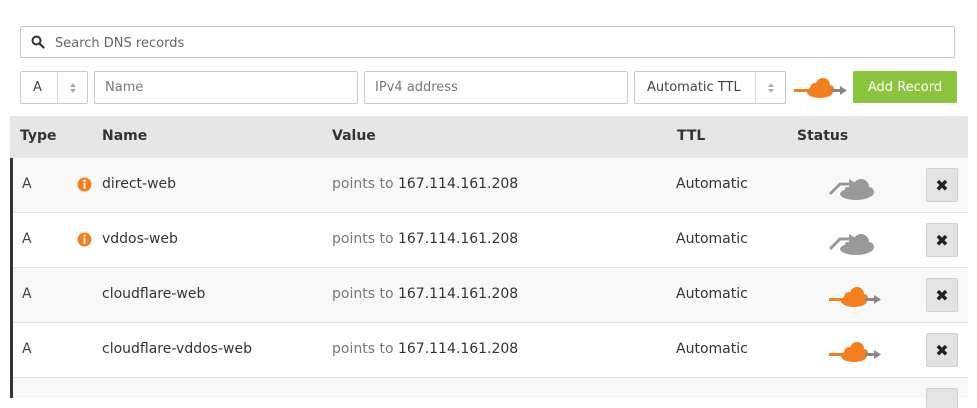 The width and height of the screenshot is (977, 408). Describe the element at coordinates (495, 43) in the screenshot. I see `search-input` at that location.